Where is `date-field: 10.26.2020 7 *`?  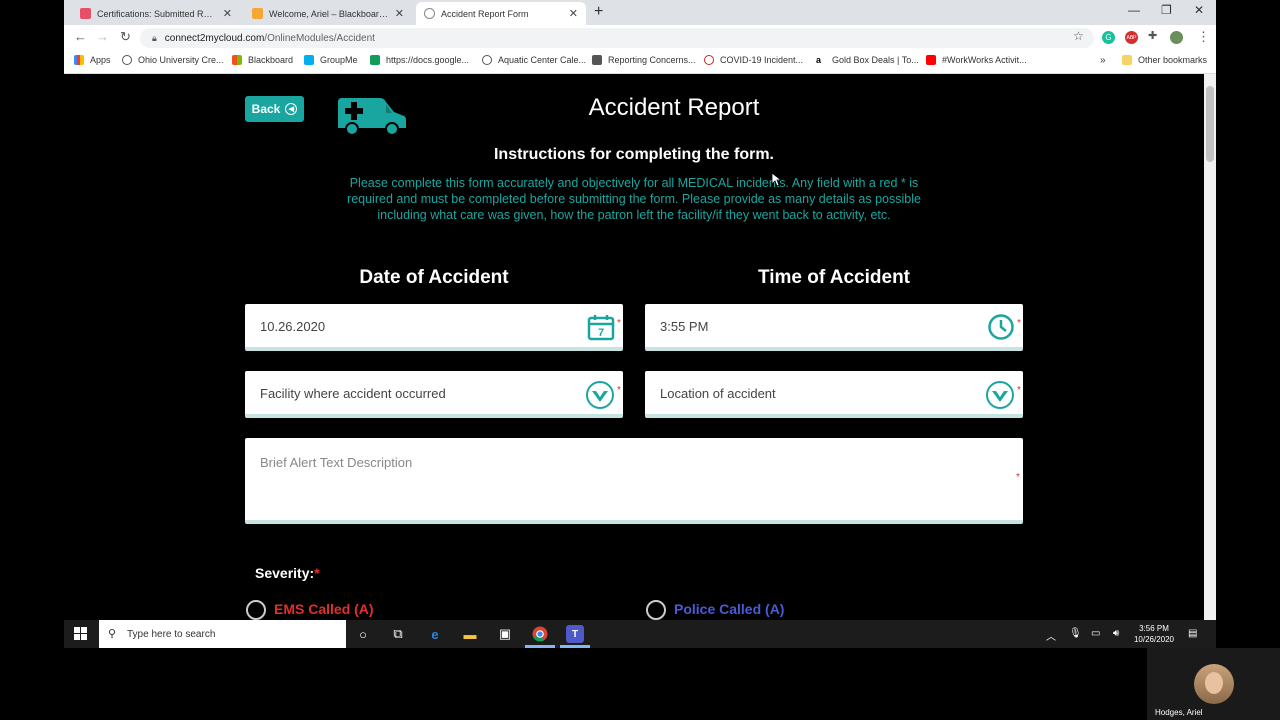 date-field: 10.26.2020 7 * is located at coordinates (434, 327).